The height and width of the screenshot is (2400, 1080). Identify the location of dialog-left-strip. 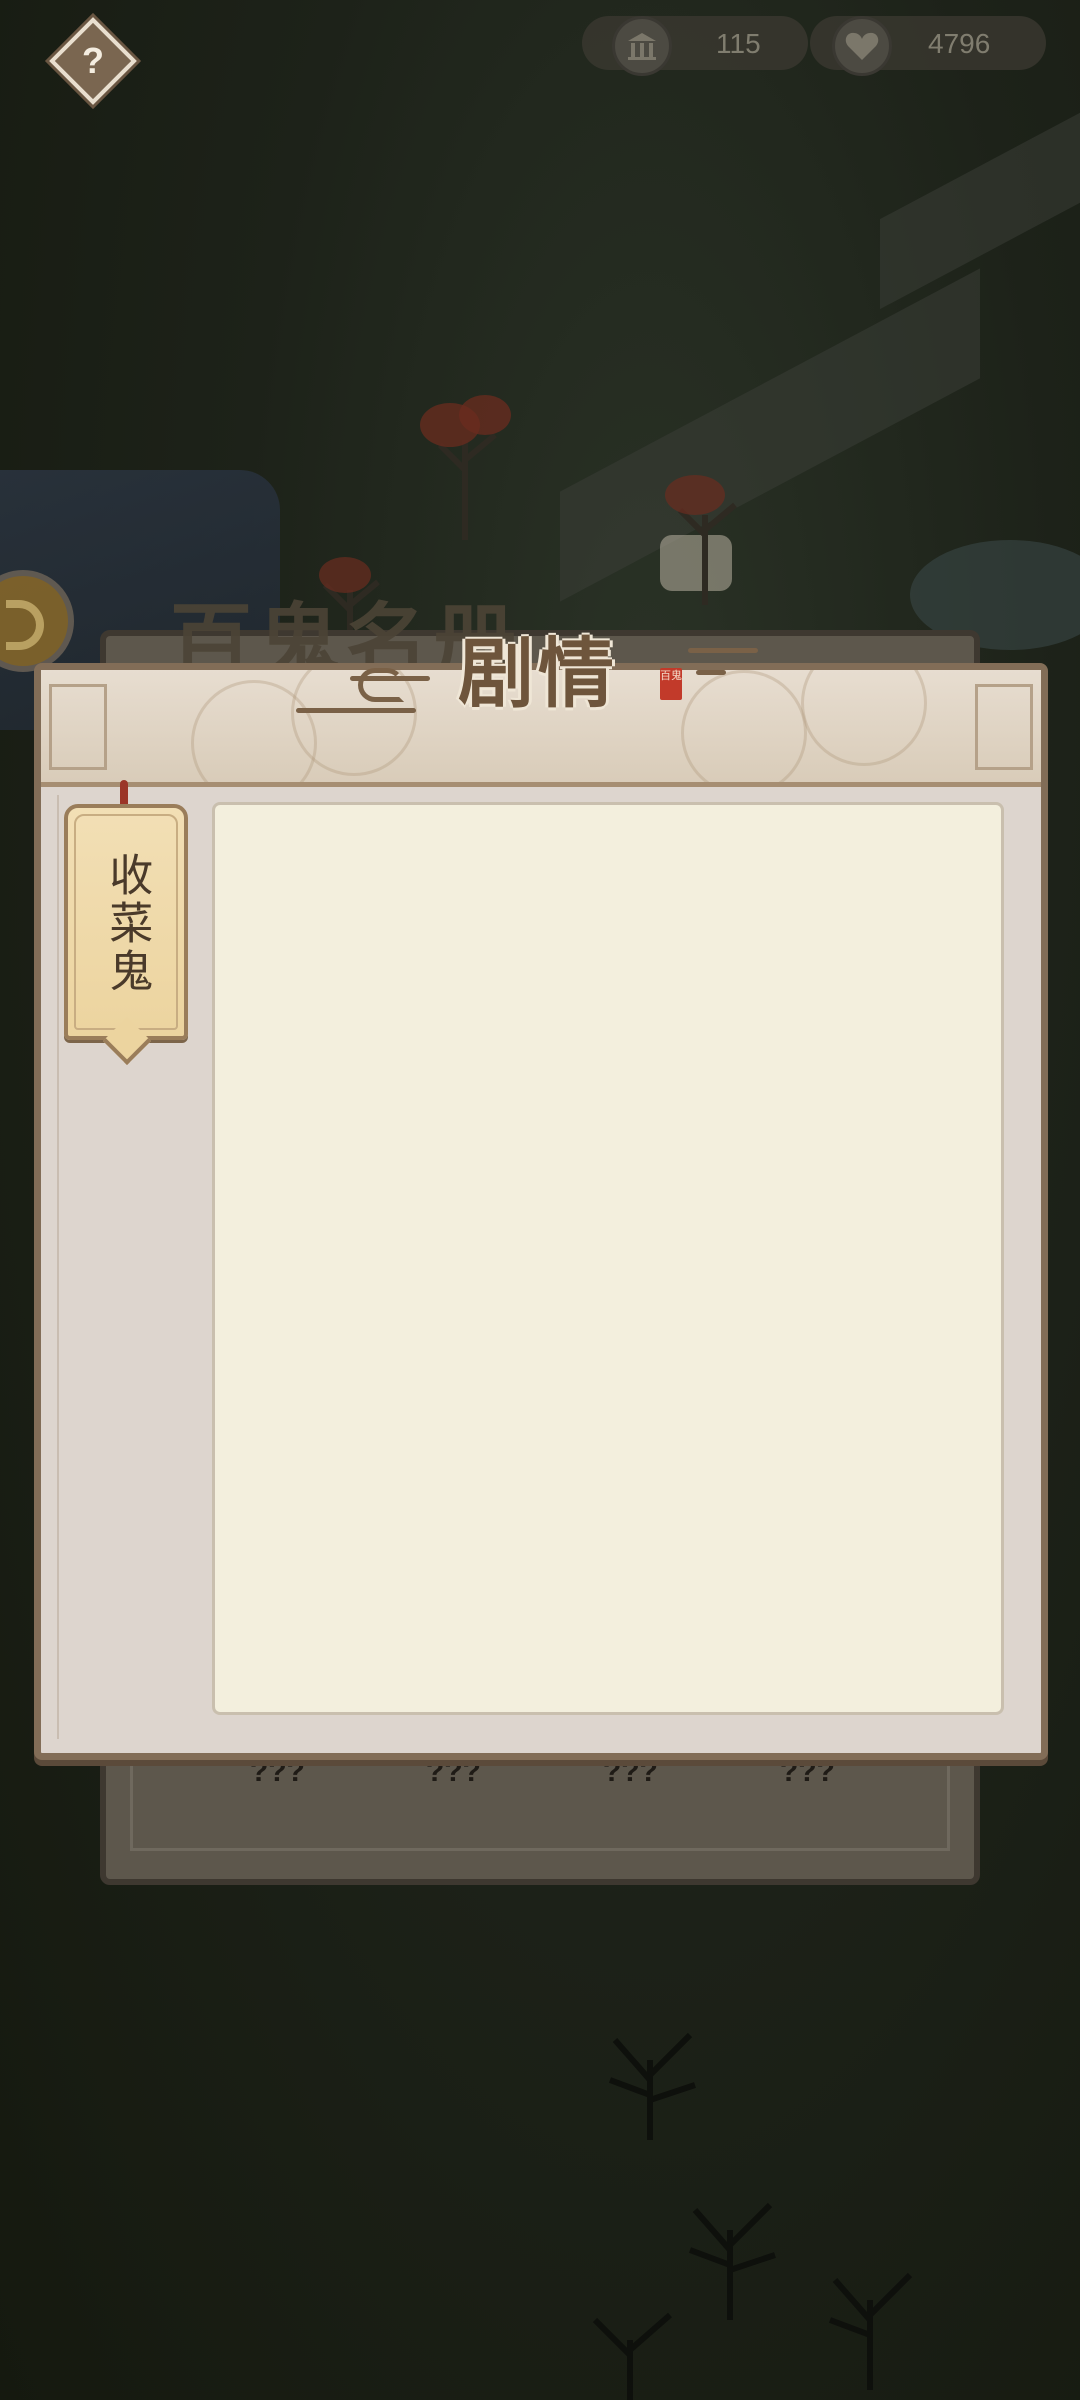
(58, 1267).